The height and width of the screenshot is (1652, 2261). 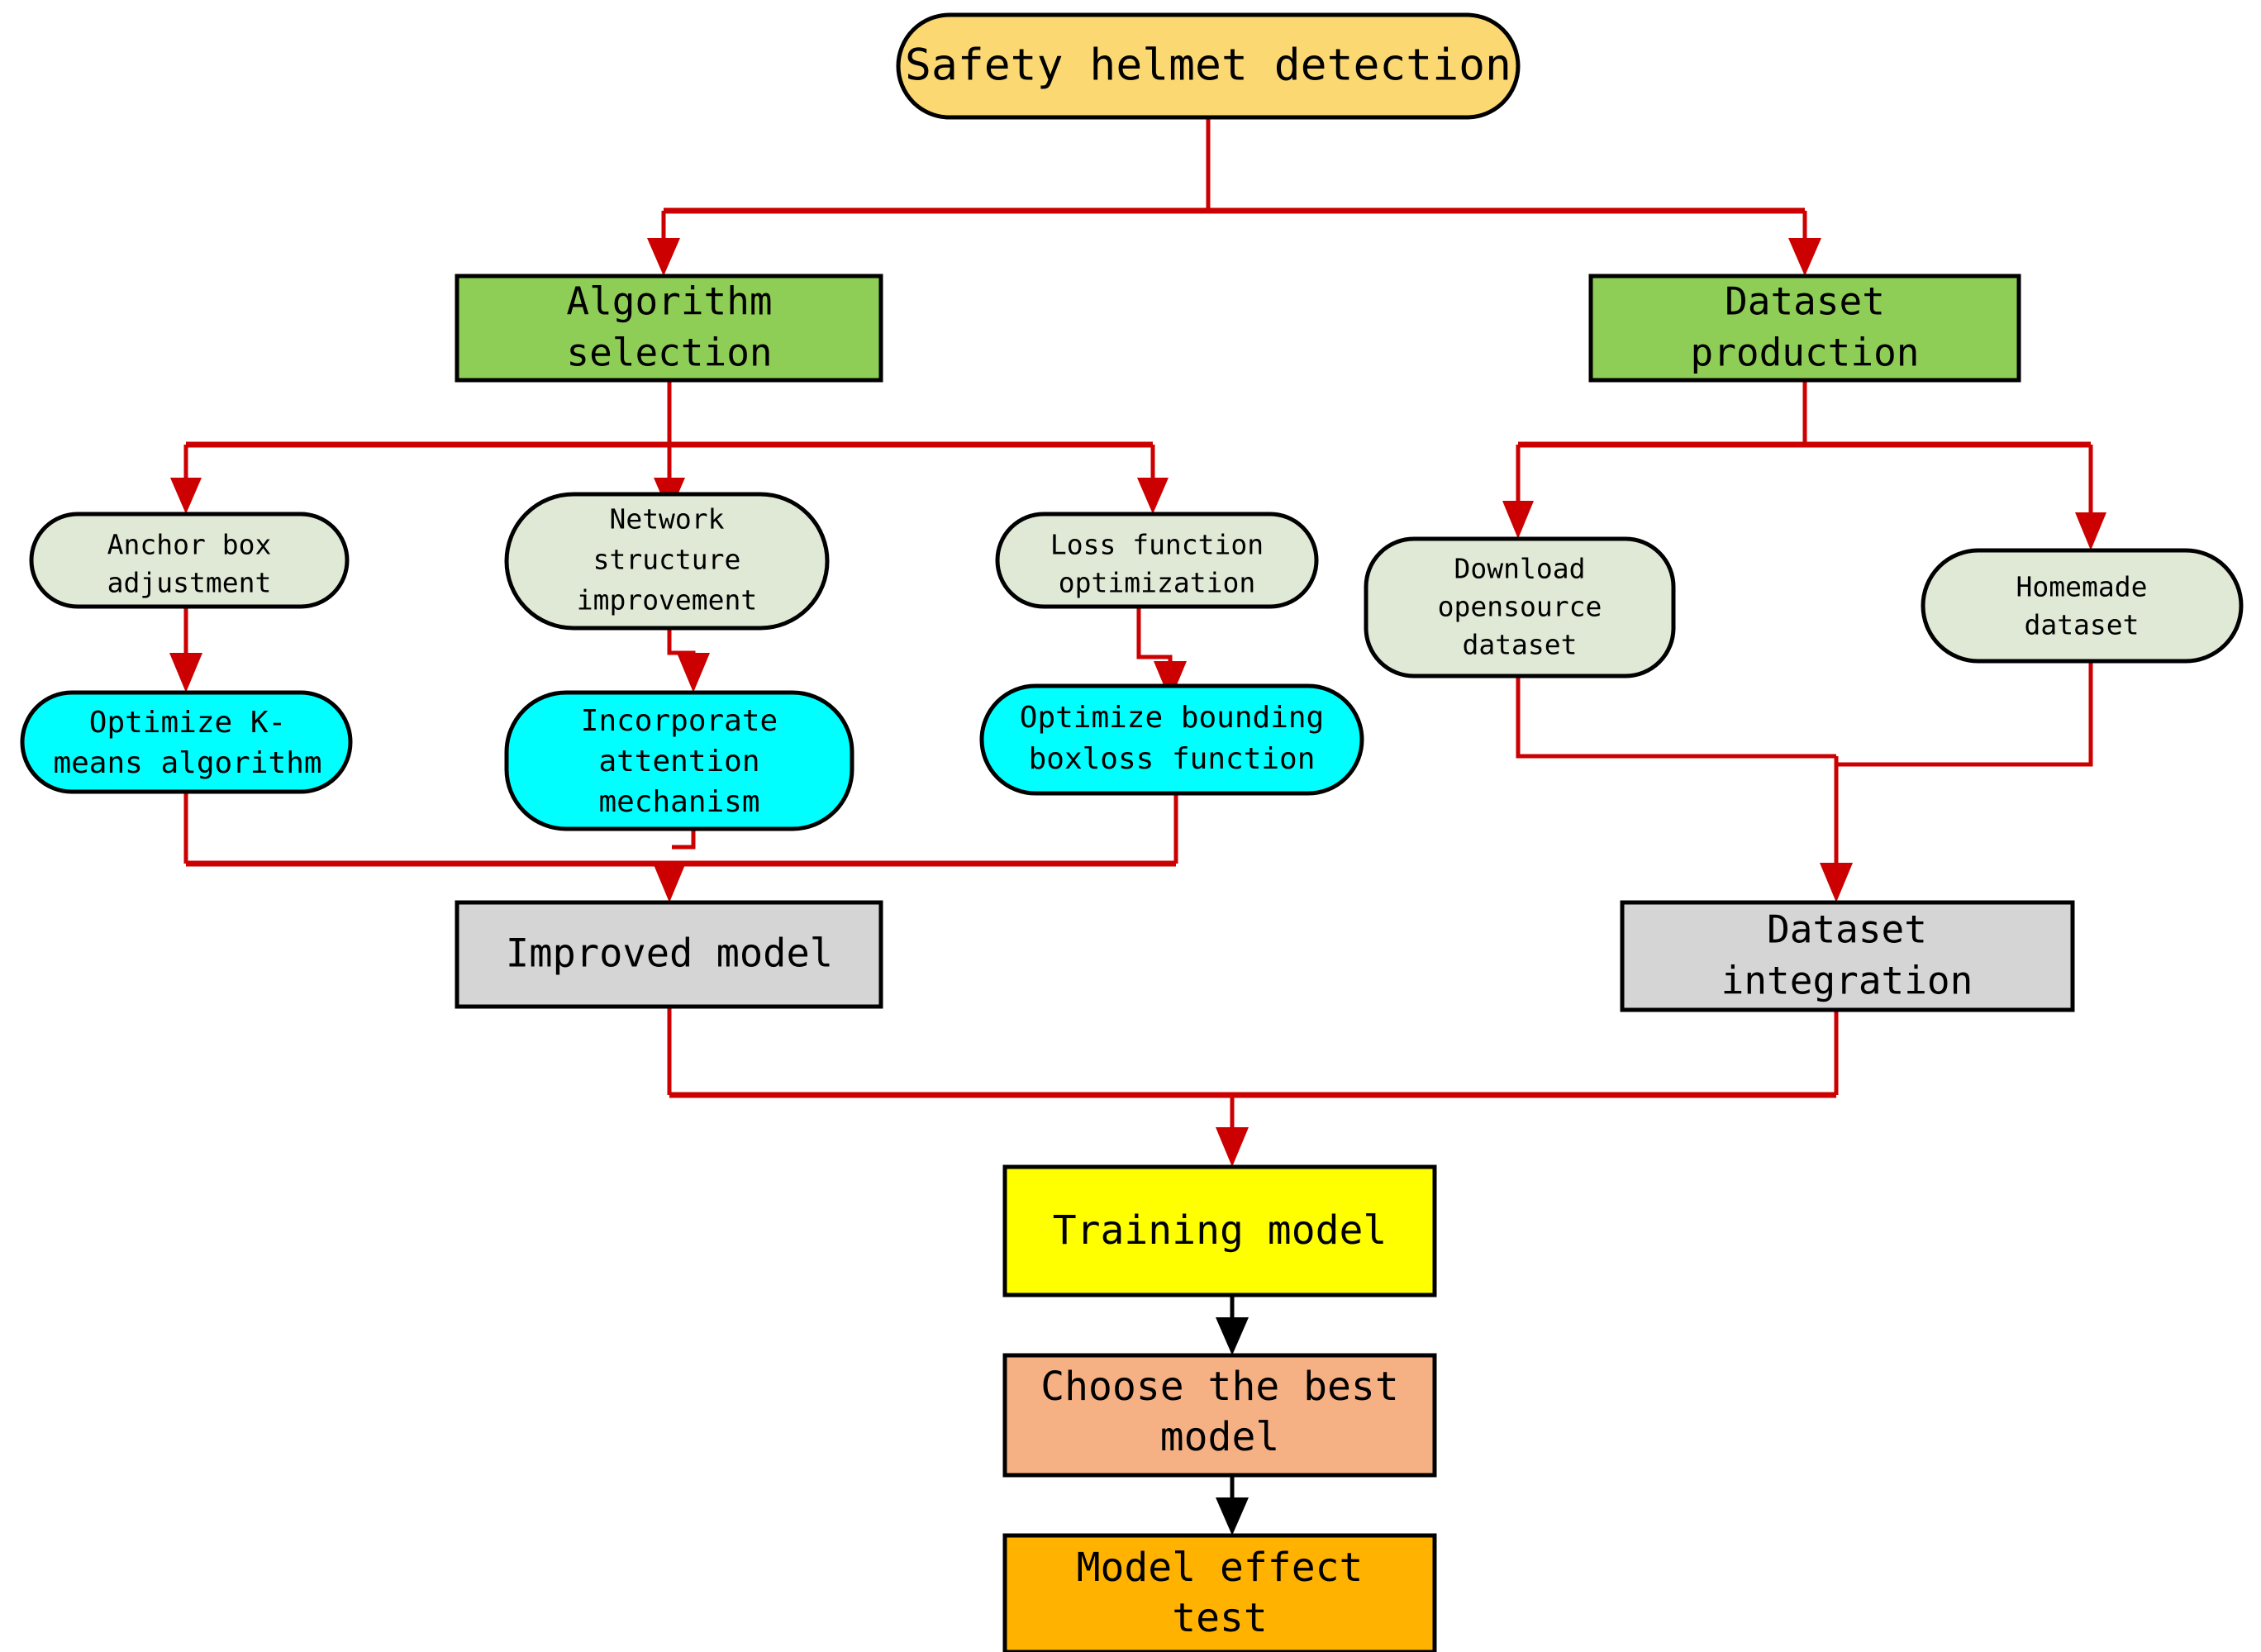 What do you see at coordinates (1232, 1336) in the screenshot?
I see `arrowhead-to-choose-best` at bounding box center [1232, 1336].